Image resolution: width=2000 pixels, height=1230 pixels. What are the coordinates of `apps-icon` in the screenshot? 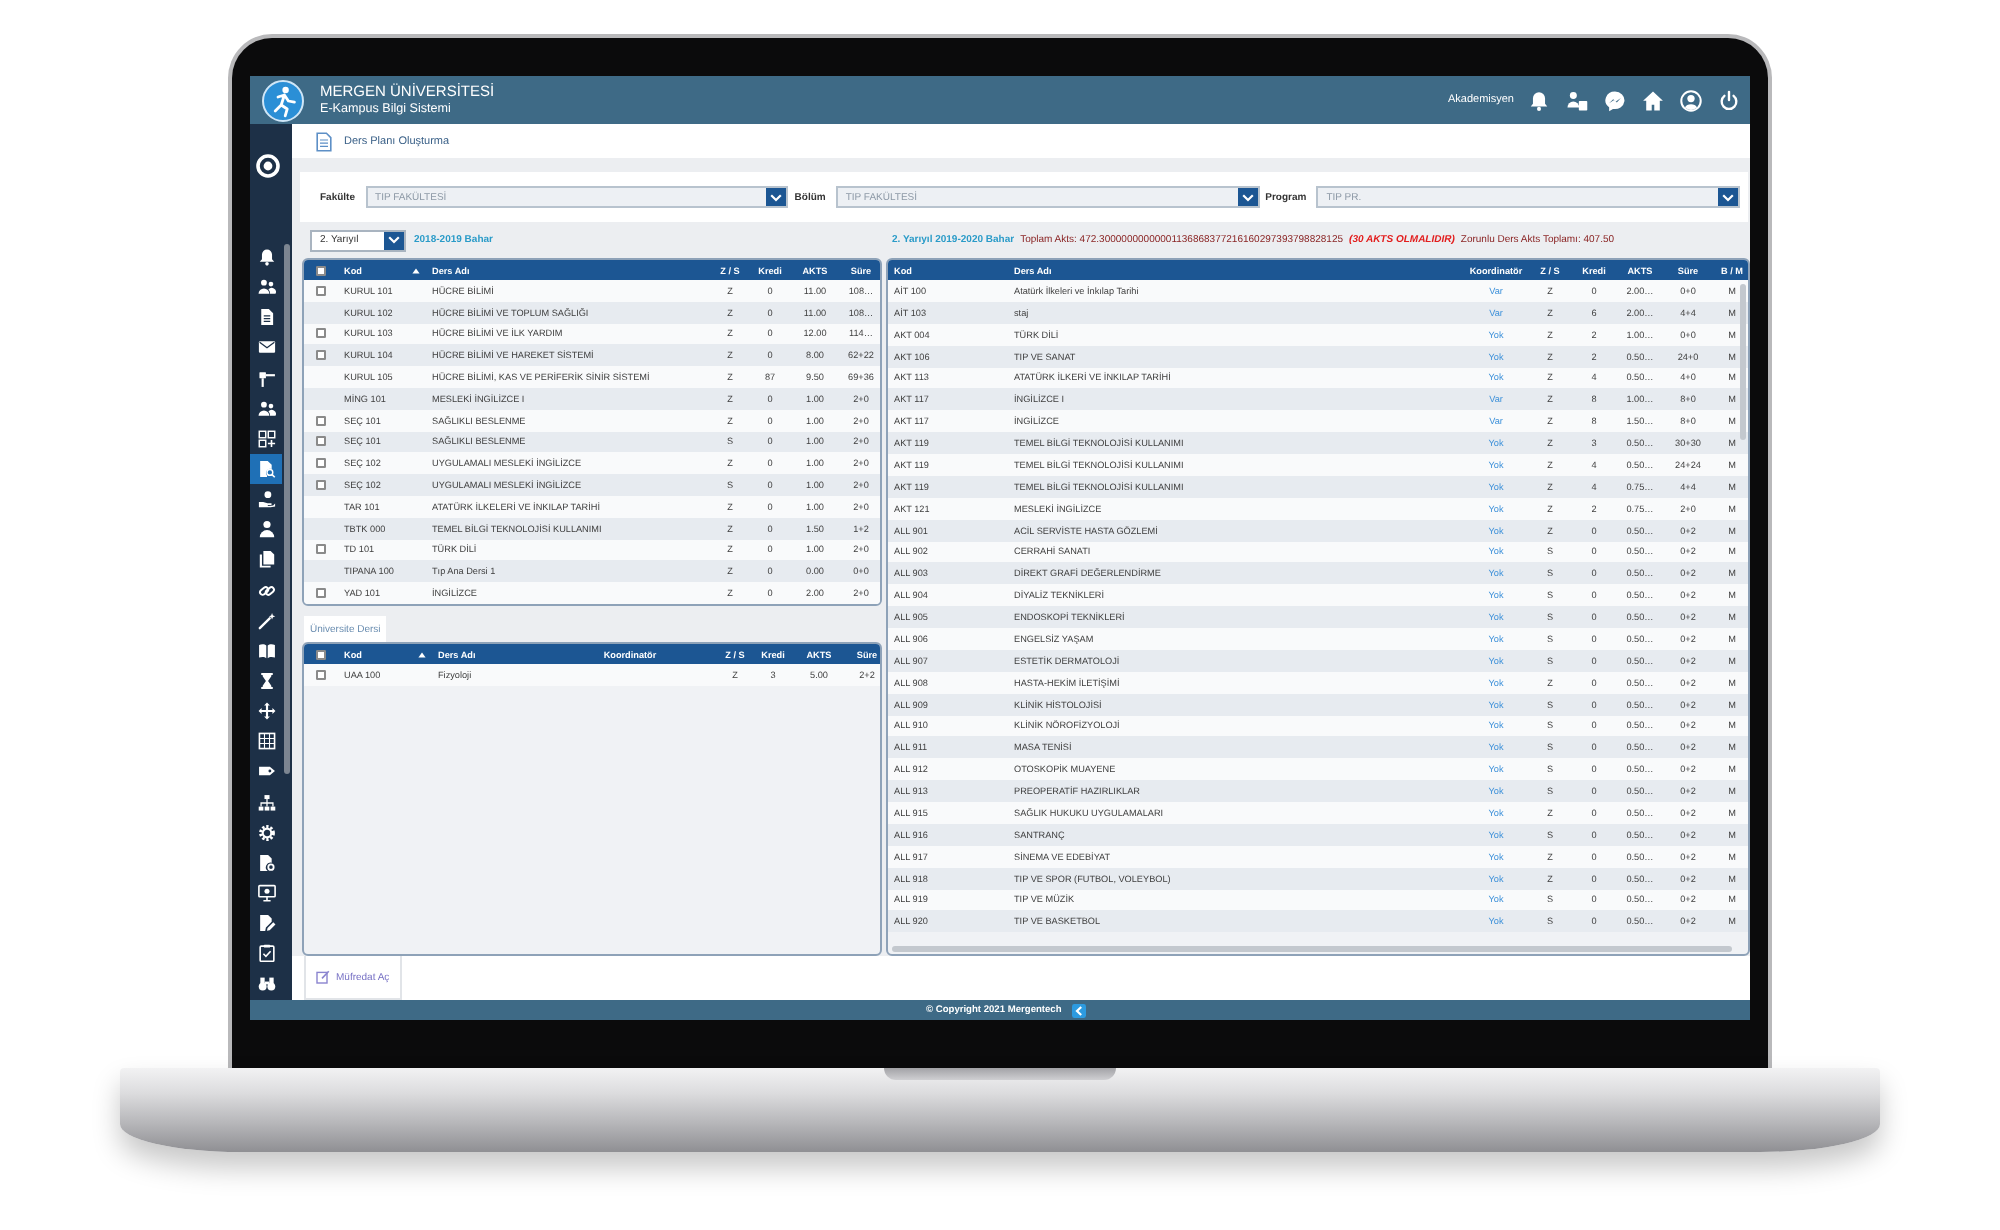 It's located at (266, 438).